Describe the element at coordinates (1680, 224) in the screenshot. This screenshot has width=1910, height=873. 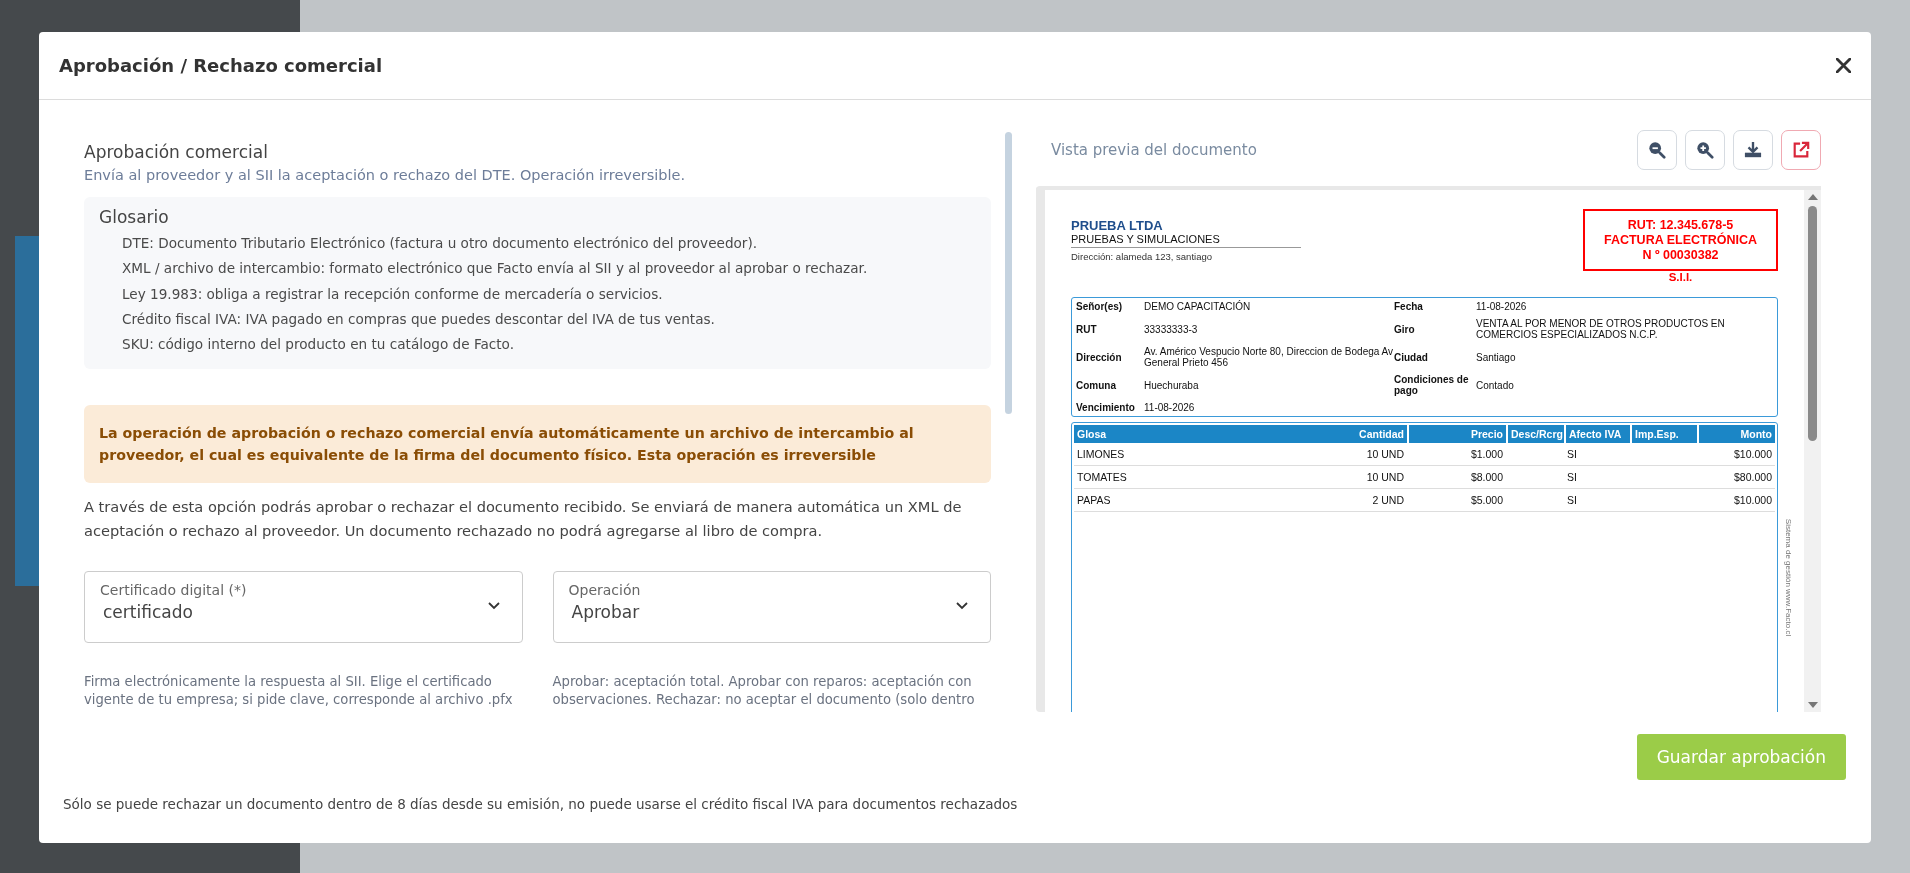
I see `stamp-rut: RUT: 12.345.678-5` at that location.